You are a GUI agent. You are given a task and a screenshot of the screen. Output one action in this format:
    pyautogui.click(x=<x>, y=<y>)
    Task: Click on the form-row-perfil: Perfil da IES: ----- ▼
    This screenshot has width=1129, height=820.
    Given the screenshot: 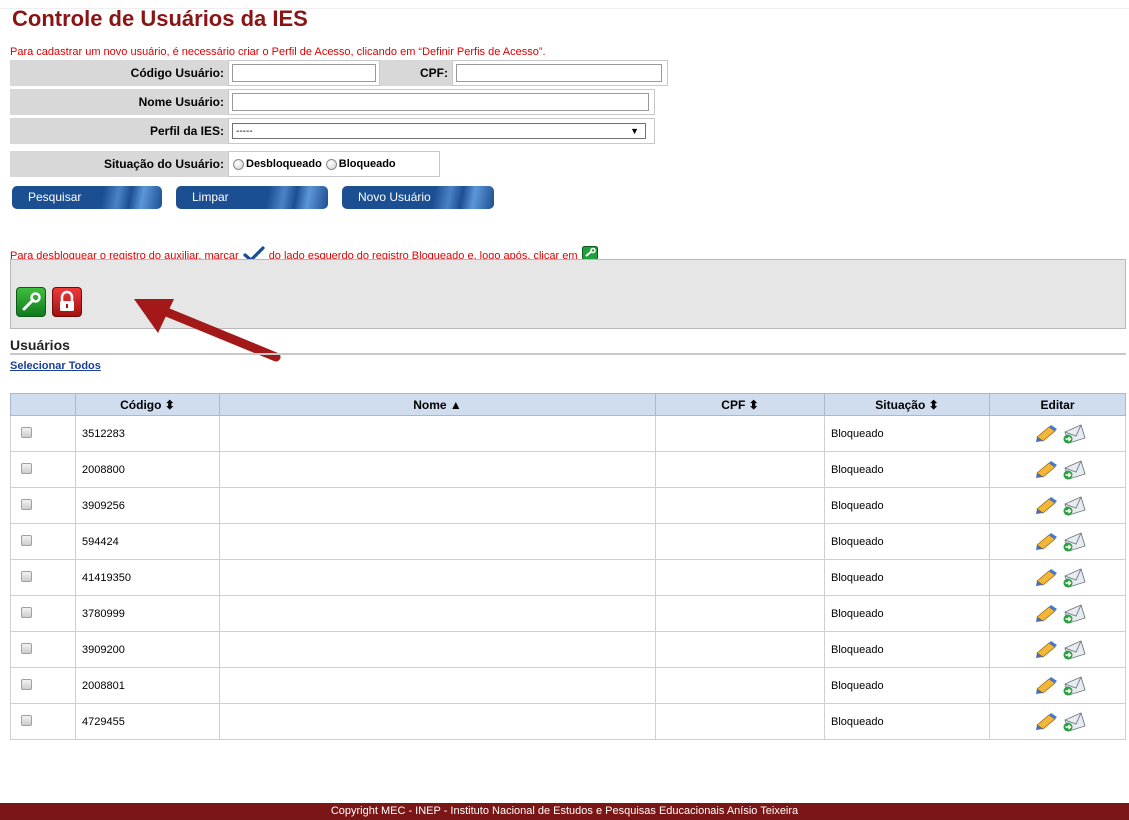 What is the action you would take?
    pyautogui.click(x=332, y=131)
    